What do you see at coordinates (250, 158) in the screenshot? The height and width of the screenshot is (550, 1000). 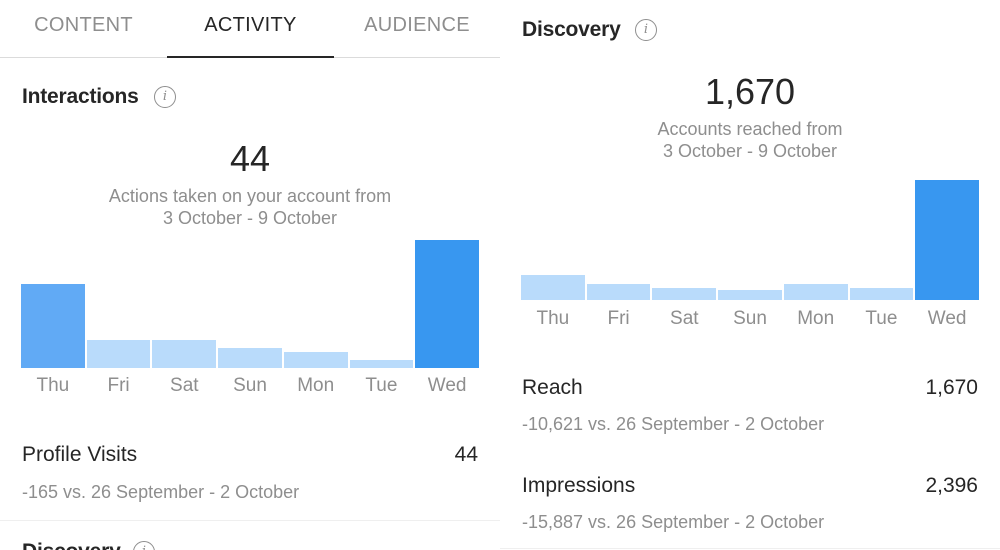 I see `interactions-total: 44` at bounding box center [250, 158].